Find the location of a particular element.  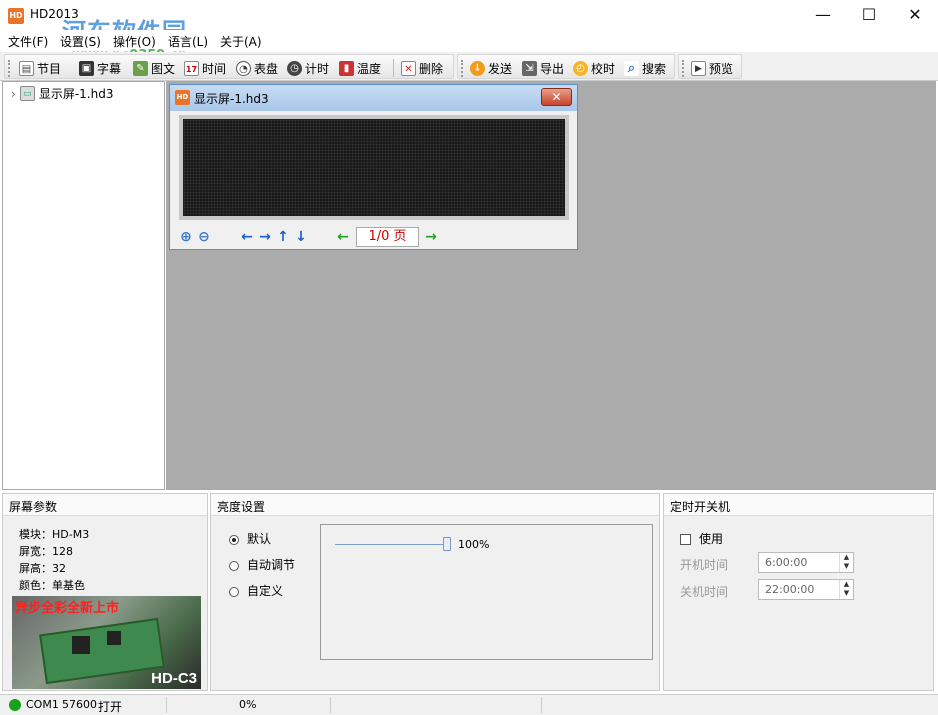

subtitle-button: ▣ 字幕 is located at coordinates (100, 68).